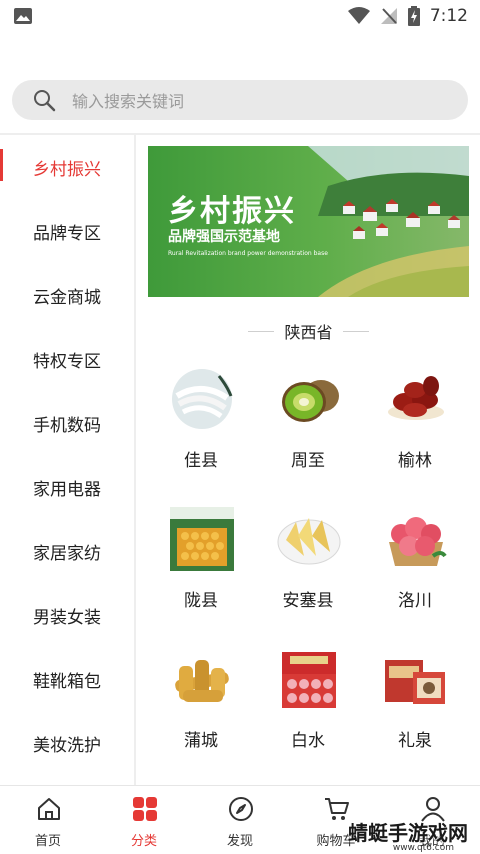  Describe the element at coordinates (240, 100) in the screenshot. I see `search-bar: 输入搜索关键词` at that location.